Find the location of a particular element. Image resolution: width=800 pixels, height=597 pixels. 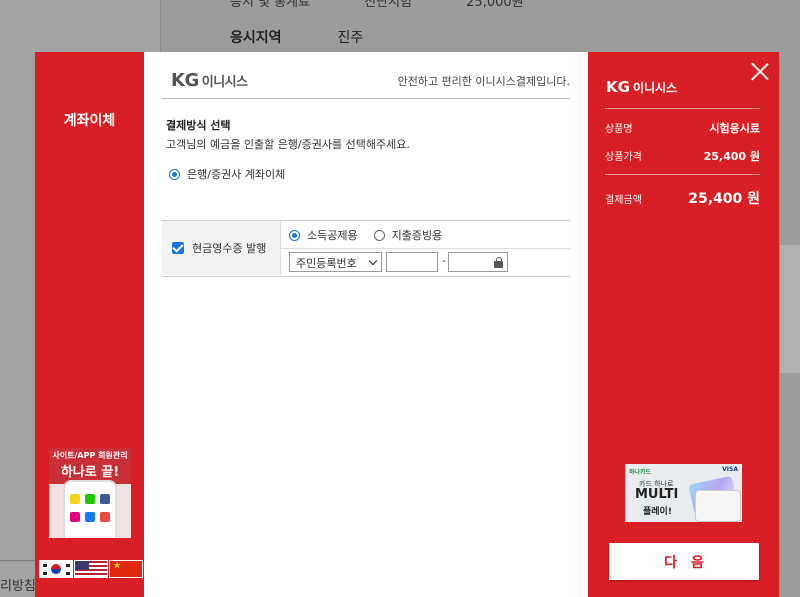

background-fee-amount: 25,000원 is located at coordinates (495, 5).